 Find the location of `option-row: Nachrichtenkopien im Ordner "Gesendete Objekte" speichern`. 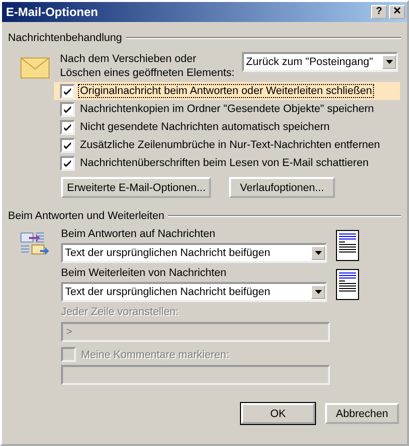

option-row: Nachrichtenkopien im Ordner "Gesendete Objekte" speichern is located at coordinates (227, 109).